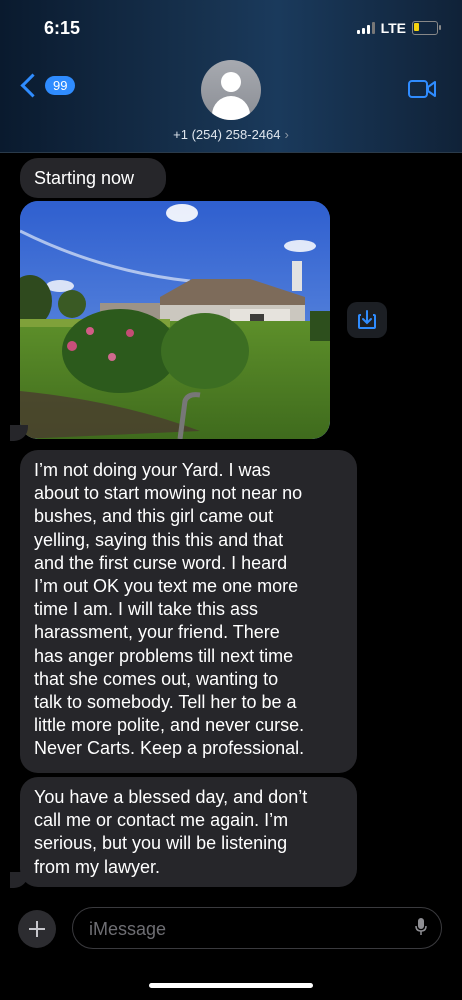  I want to click on home-indicator, so click(231, 985).